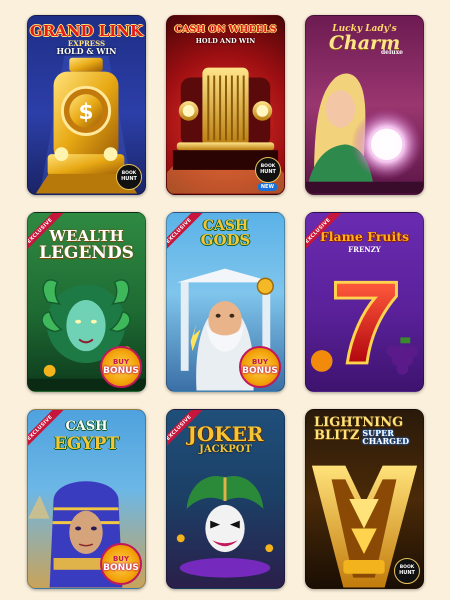 This screenshot has width=450, height=600. I want to click on game-tile-cash-egypt: CASH EGYPT EXCLUSIVE BUY BONUS, so click(86, 499).